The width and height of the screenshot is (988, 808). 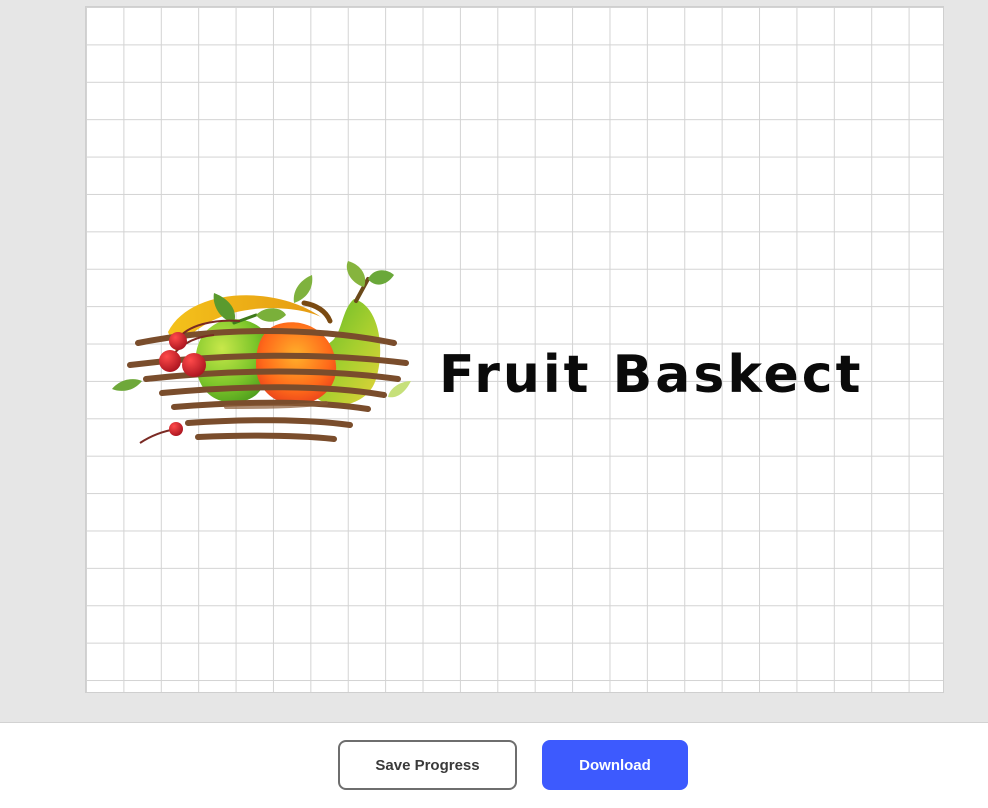 What do you see at coordinates (651, 375) in the screenshot?
I see `logo-wordmark: Fruit Baskect` at bounding box center [651, 375].